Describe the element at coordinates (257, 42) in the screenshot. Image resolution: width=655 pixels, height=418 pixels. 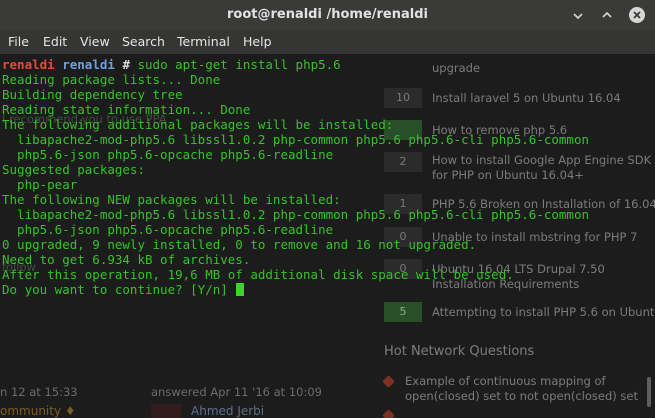
I see `menu-help: Help` at that location.